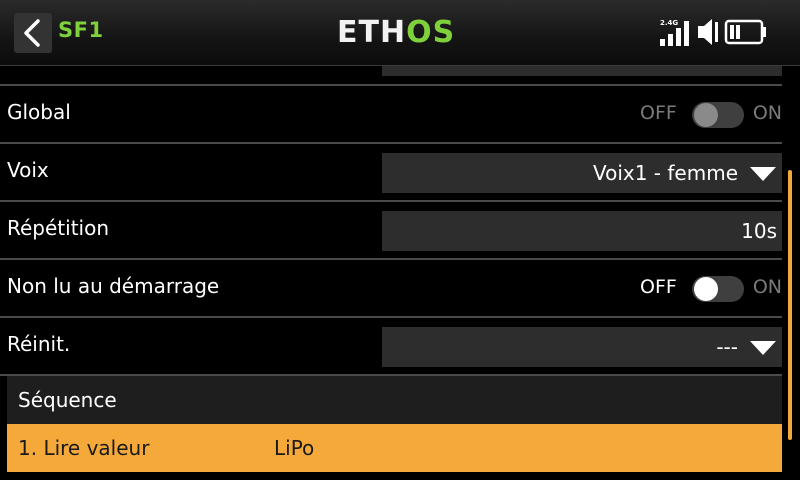  Describe the element at coordinates (708, 32) in the screenshot. I see `speaker-icon` at that location.